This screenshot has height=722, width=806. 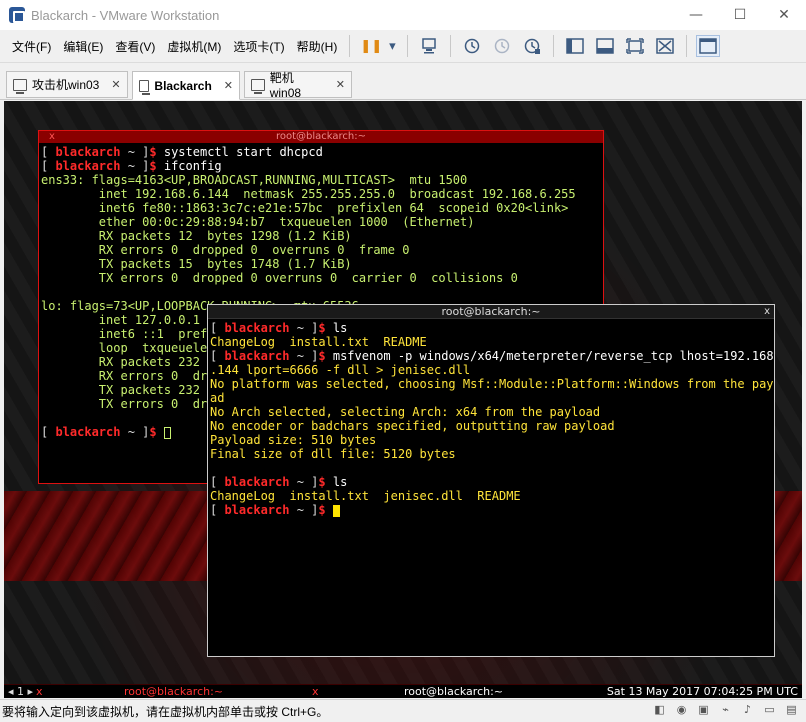 What do you see at coordinates (17, 15) in the screenshot?
I see `vmware-app-icon` at bounding box center [17, 15].